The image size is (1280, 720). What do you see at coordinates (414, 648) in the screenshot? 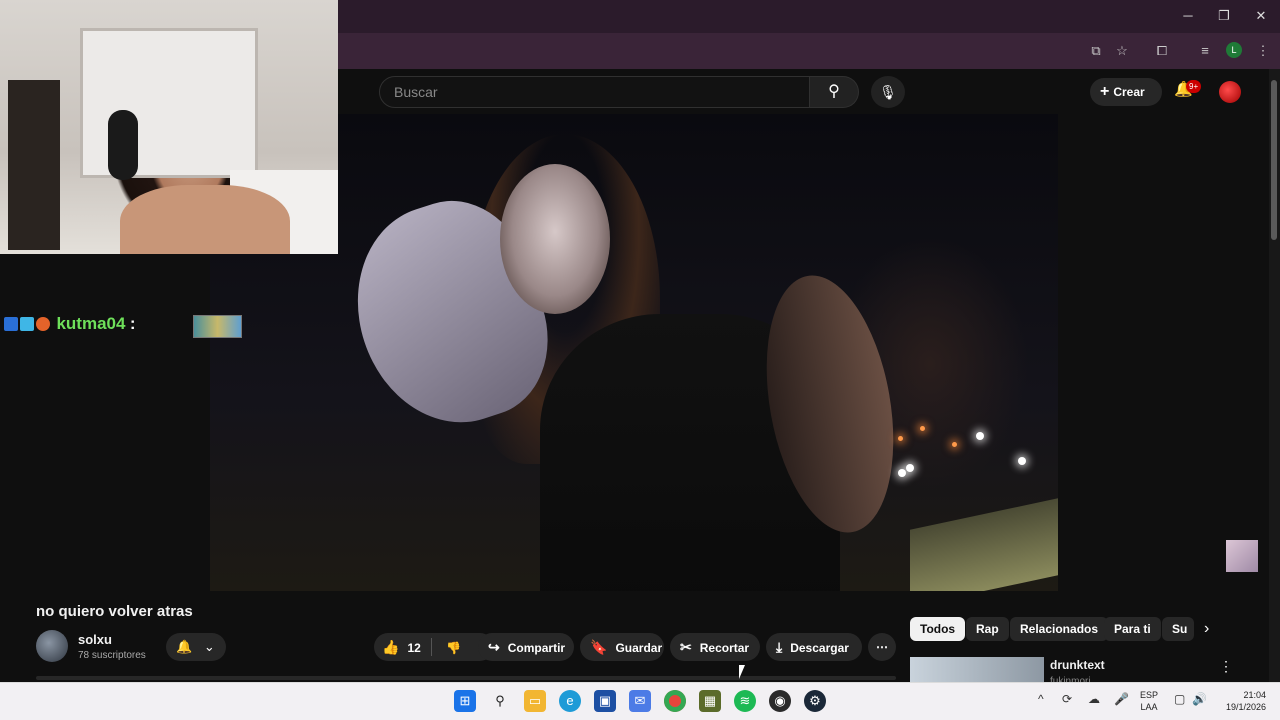
I see `like-count: 12` at bounding box center [414, 648].